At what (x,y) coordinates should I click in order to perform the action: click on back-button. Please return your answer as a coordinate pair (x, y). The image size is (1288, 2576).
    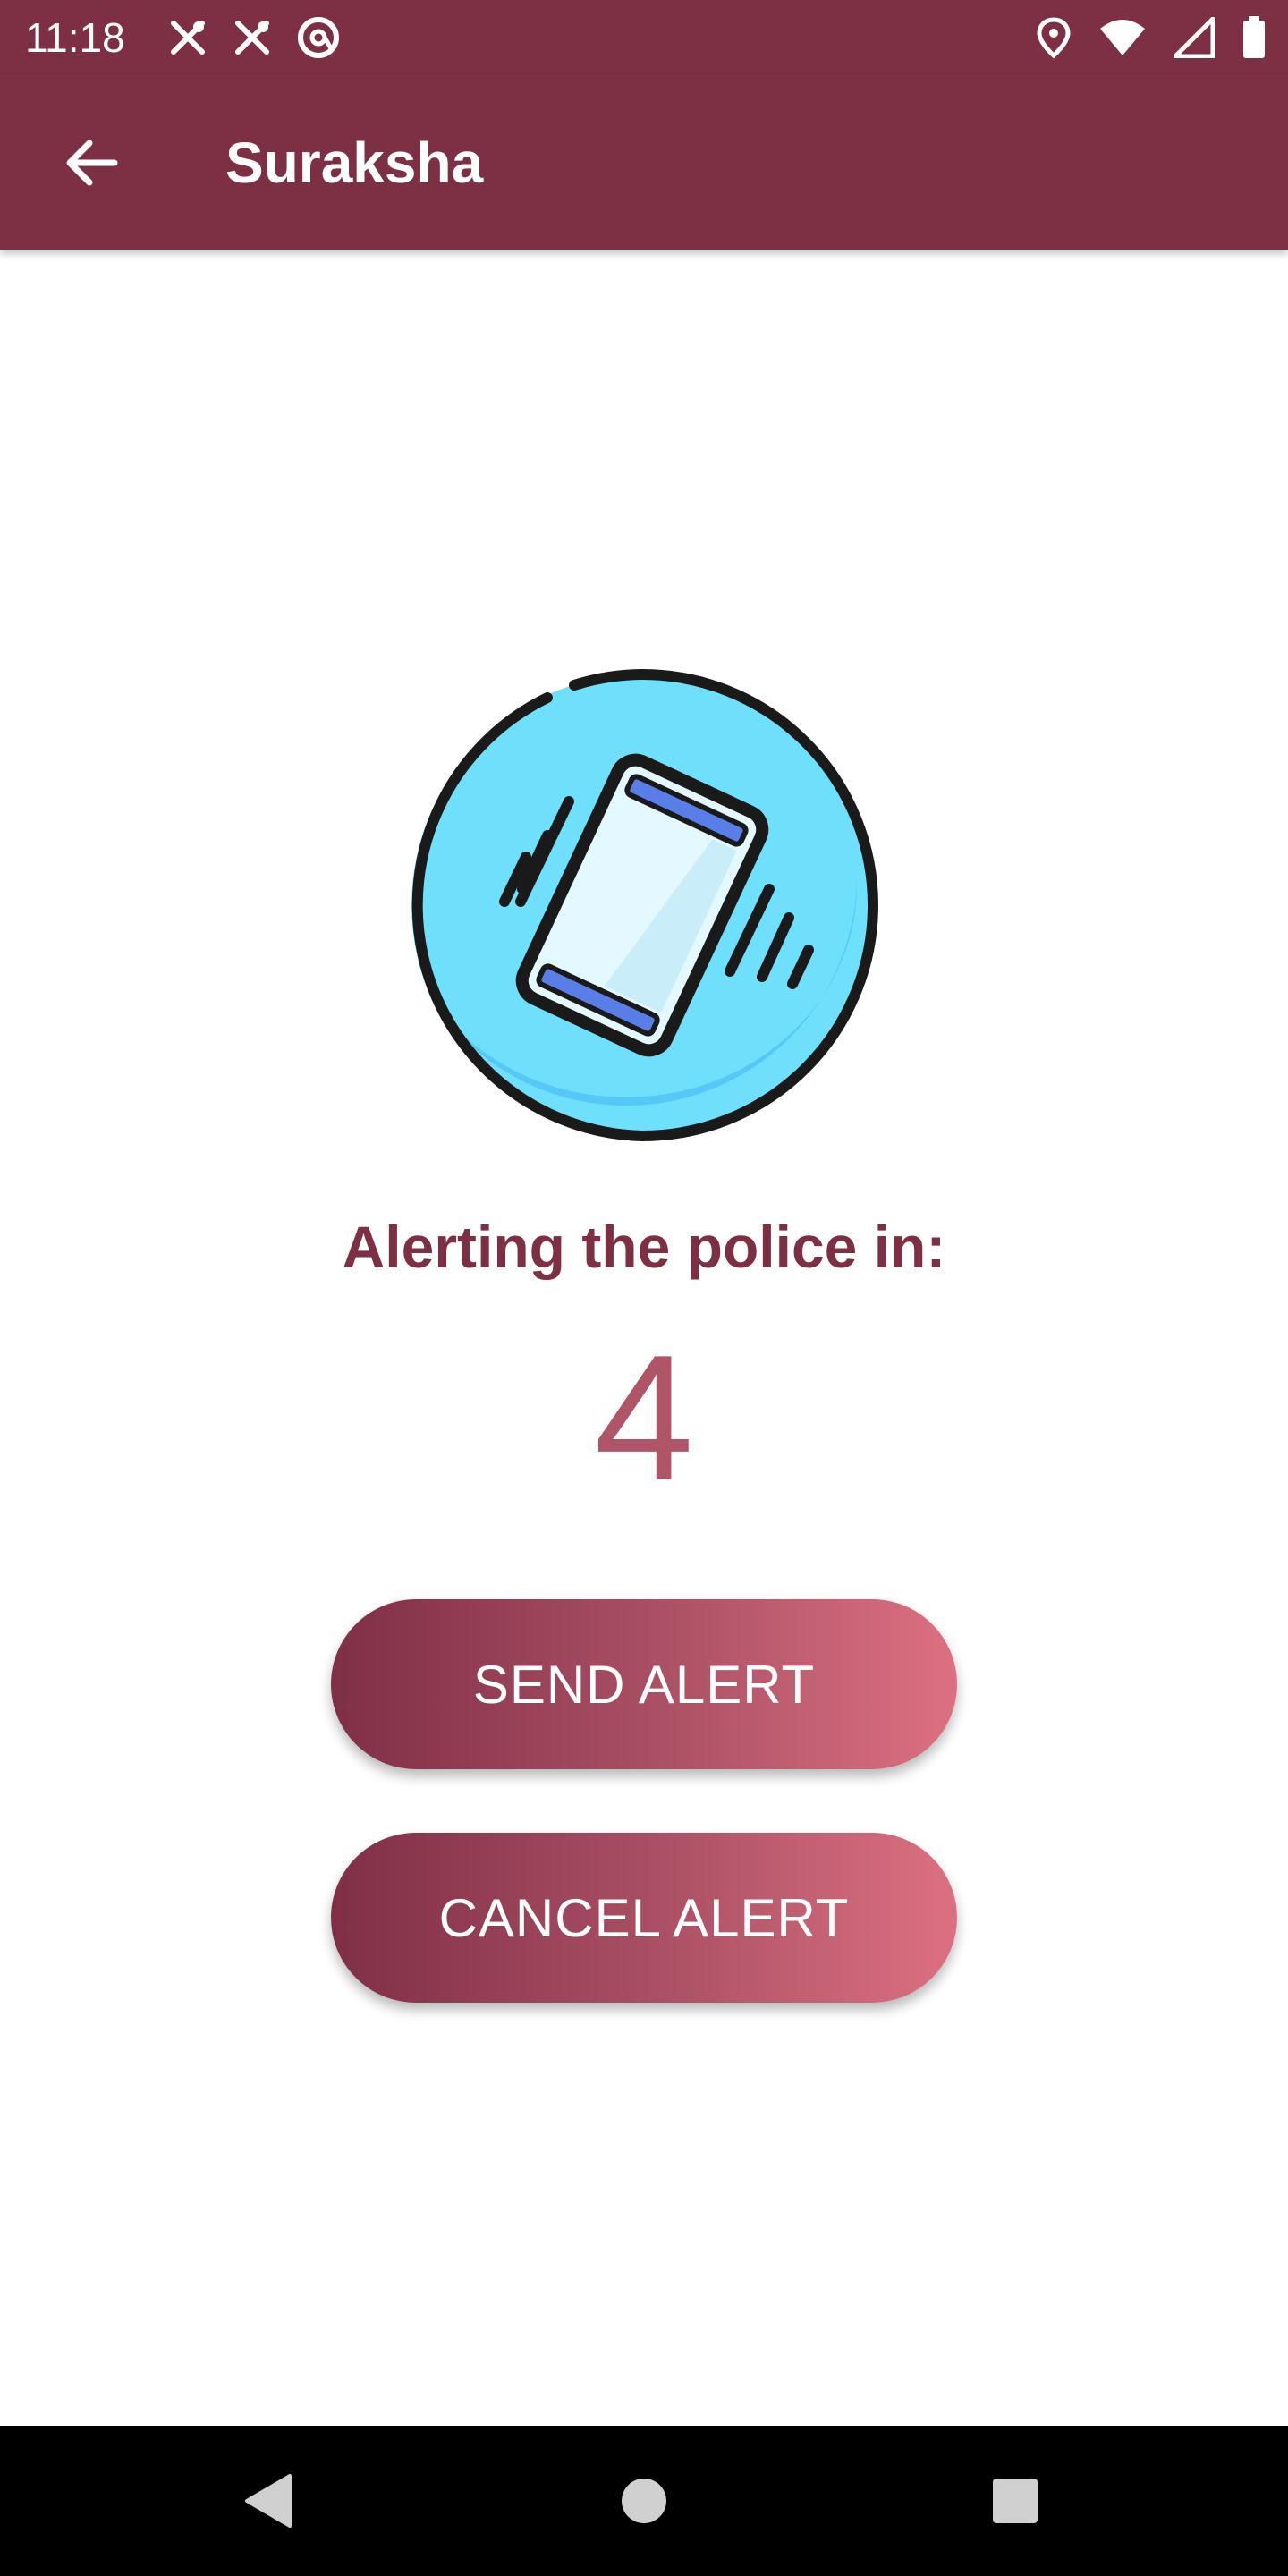
    Looking at the image, I should click on (91, 163).